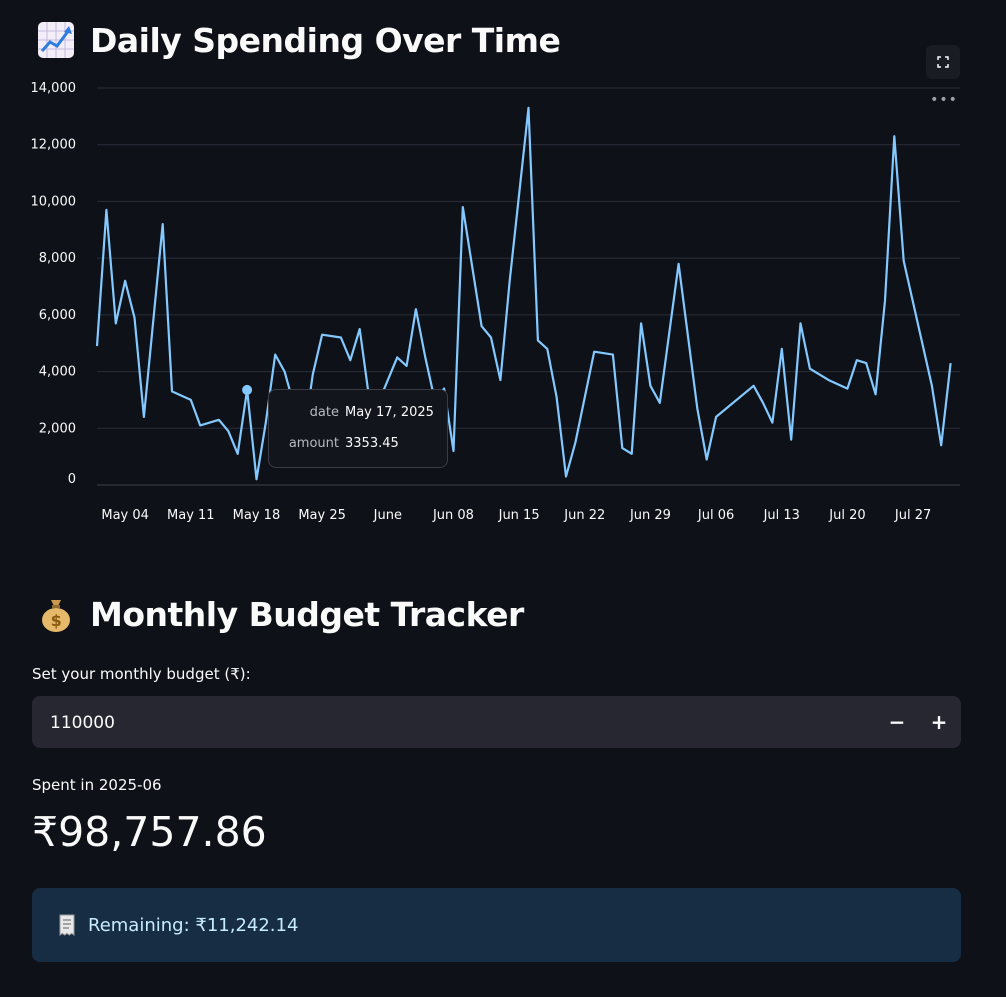  I want to click on y-tick-label: 4,000, so click(57, 372).